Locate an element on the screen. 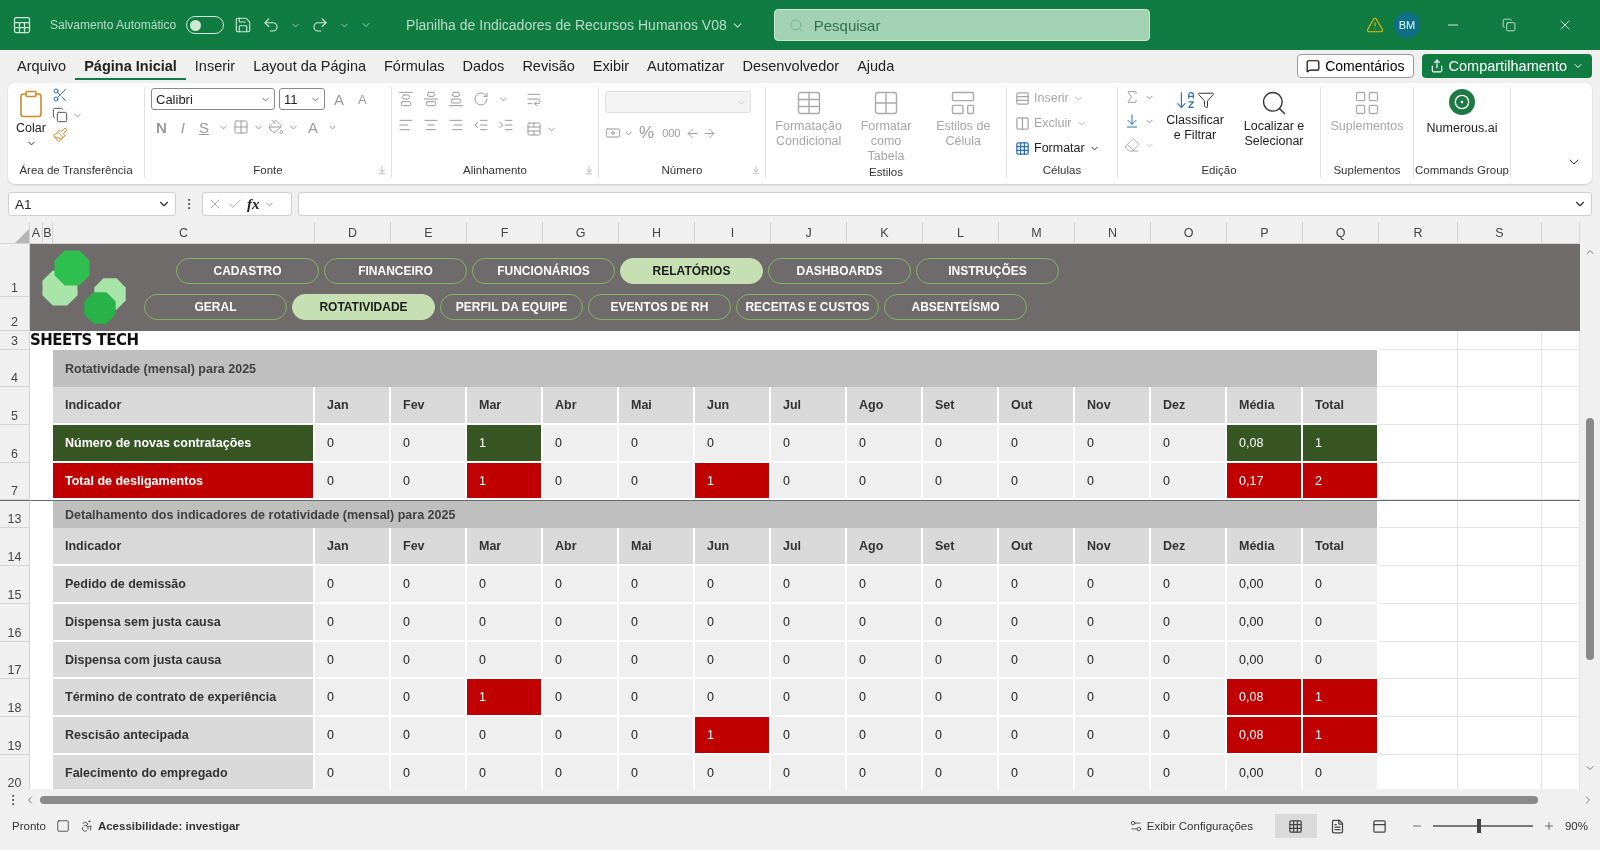  indent-decrease-icon is located at coordinates (481, 125).